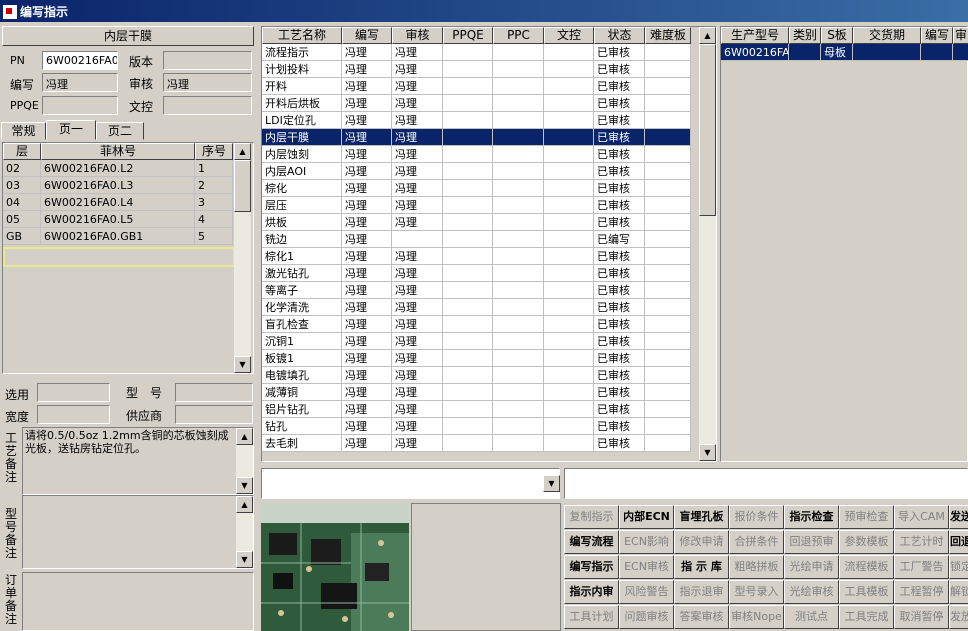 This screenshot has height=631, width=968. What do you see at coordinates (551, 483) in the screenshot?
I see `chevron-down-icon: ▼` at bounding box center [551, 483].